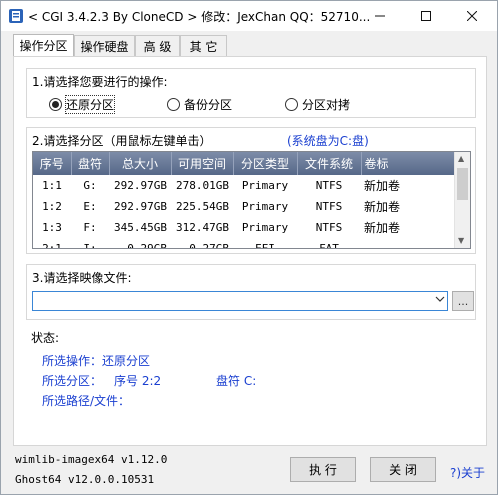  What do you see at coordinates (408, 243) in the screenshot?
I see `cell-label` at bounding box center [408, 243].